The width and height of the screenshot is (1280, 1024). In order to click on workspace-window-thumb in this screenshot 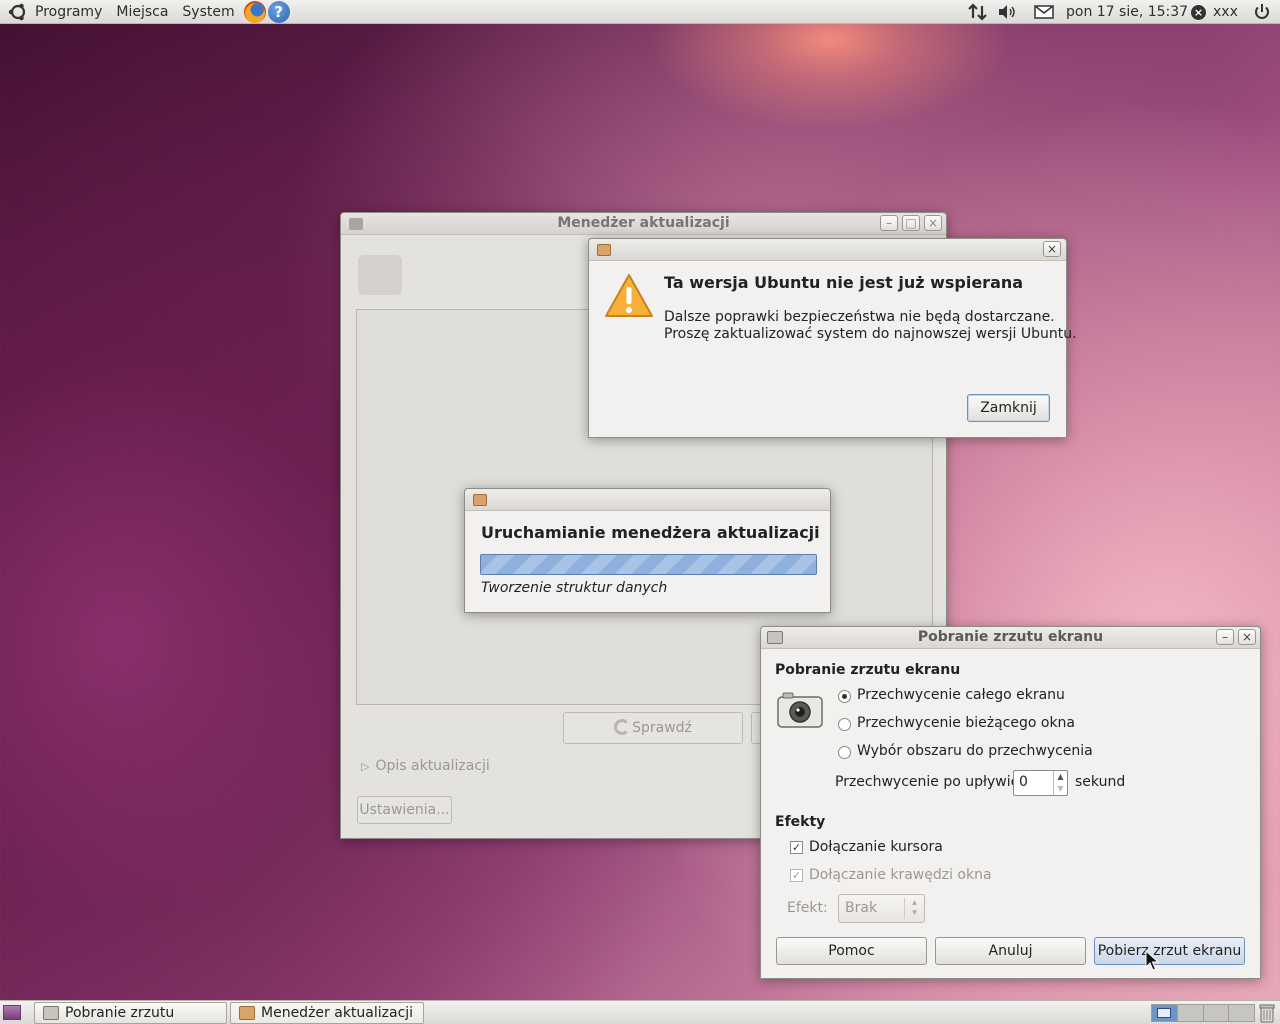, I will do `click(1164, 1013)`.